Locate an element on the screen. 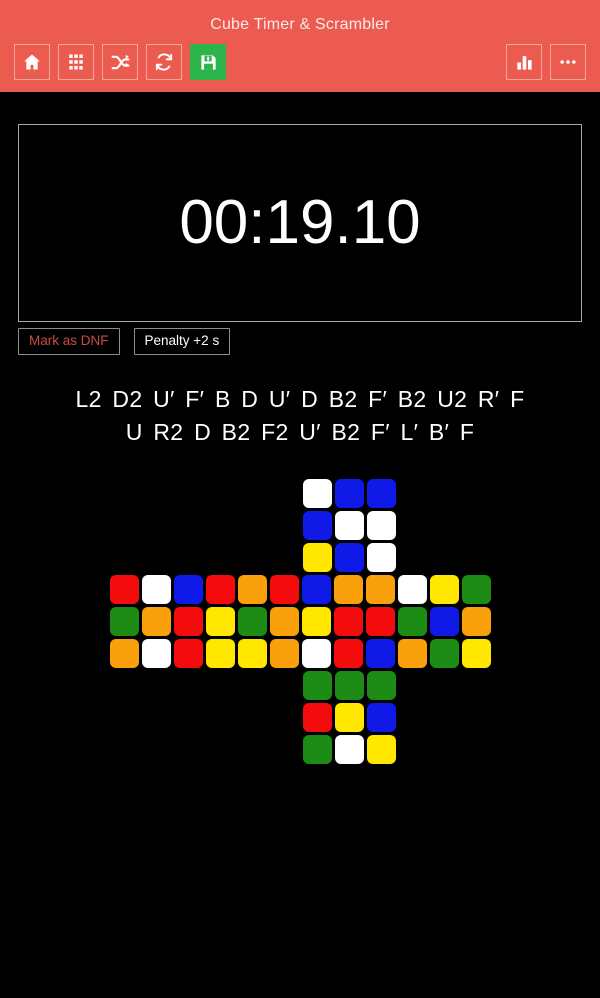  cube-face-right is located at coordinates (348, 621).